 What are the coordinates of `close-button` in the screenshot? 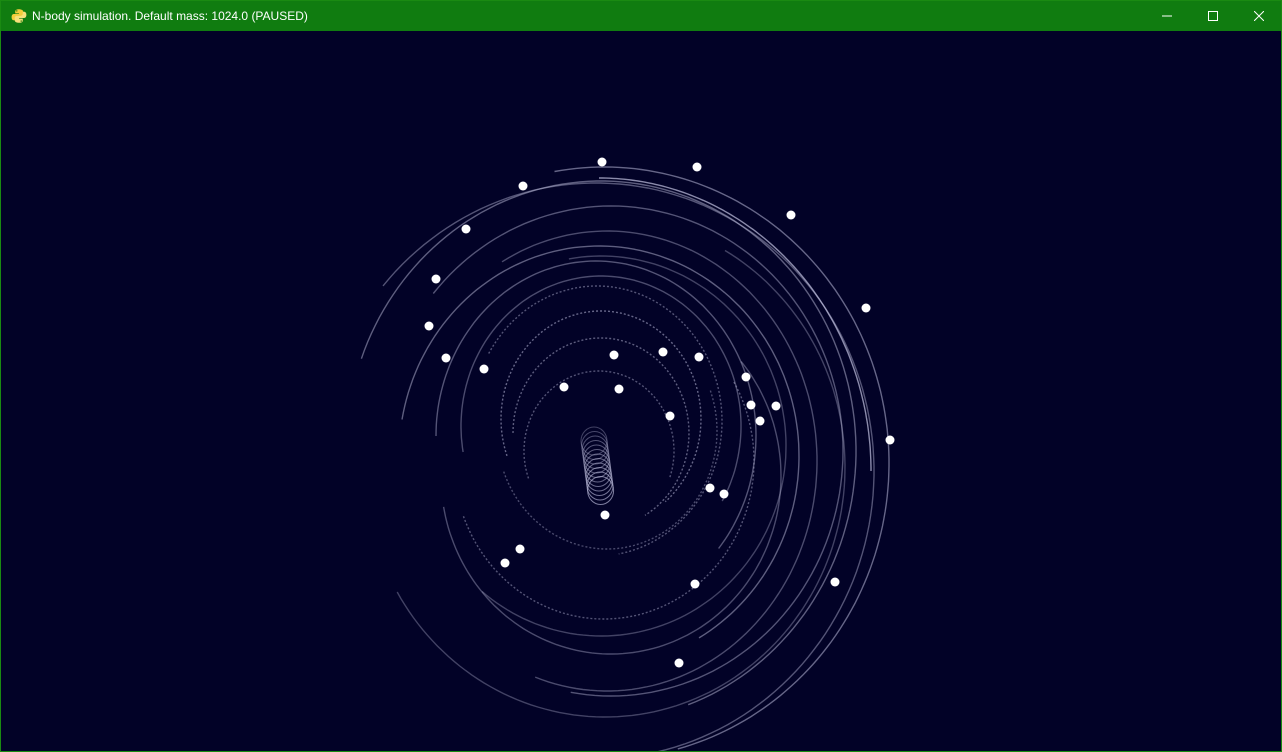 It's located at (1258, 16).